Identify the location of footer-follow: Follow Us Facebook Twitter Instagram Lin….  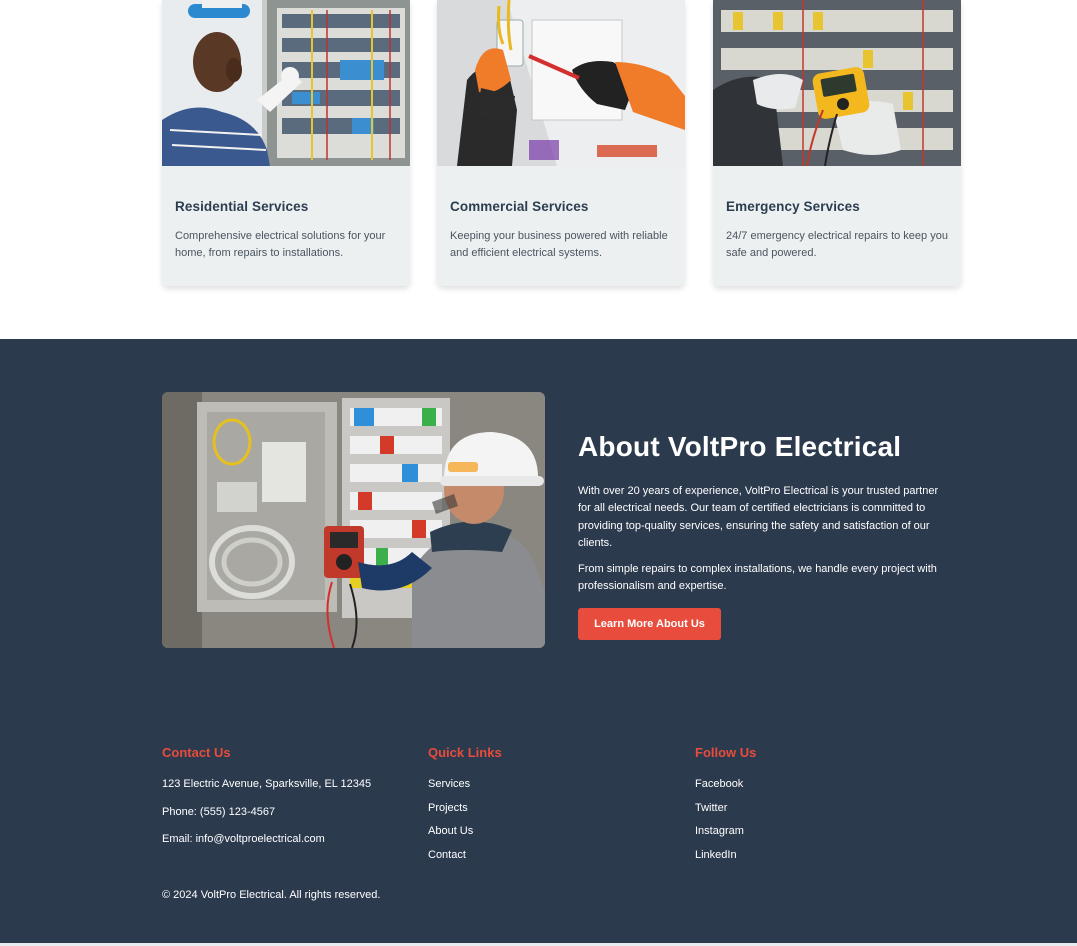
(725, 809).